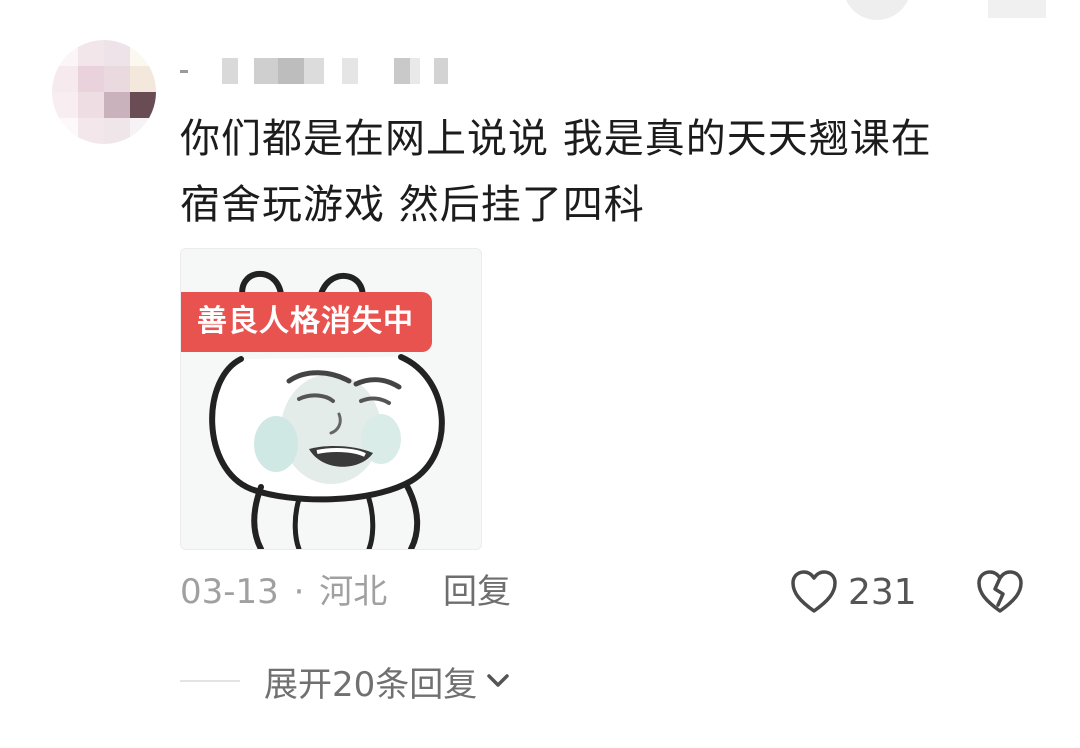  I want to click on comment-text: 你们都是在网上说说 我是真的天天翘课在 宿舍玩游戏 然后挂了四科, so click(610, 172).